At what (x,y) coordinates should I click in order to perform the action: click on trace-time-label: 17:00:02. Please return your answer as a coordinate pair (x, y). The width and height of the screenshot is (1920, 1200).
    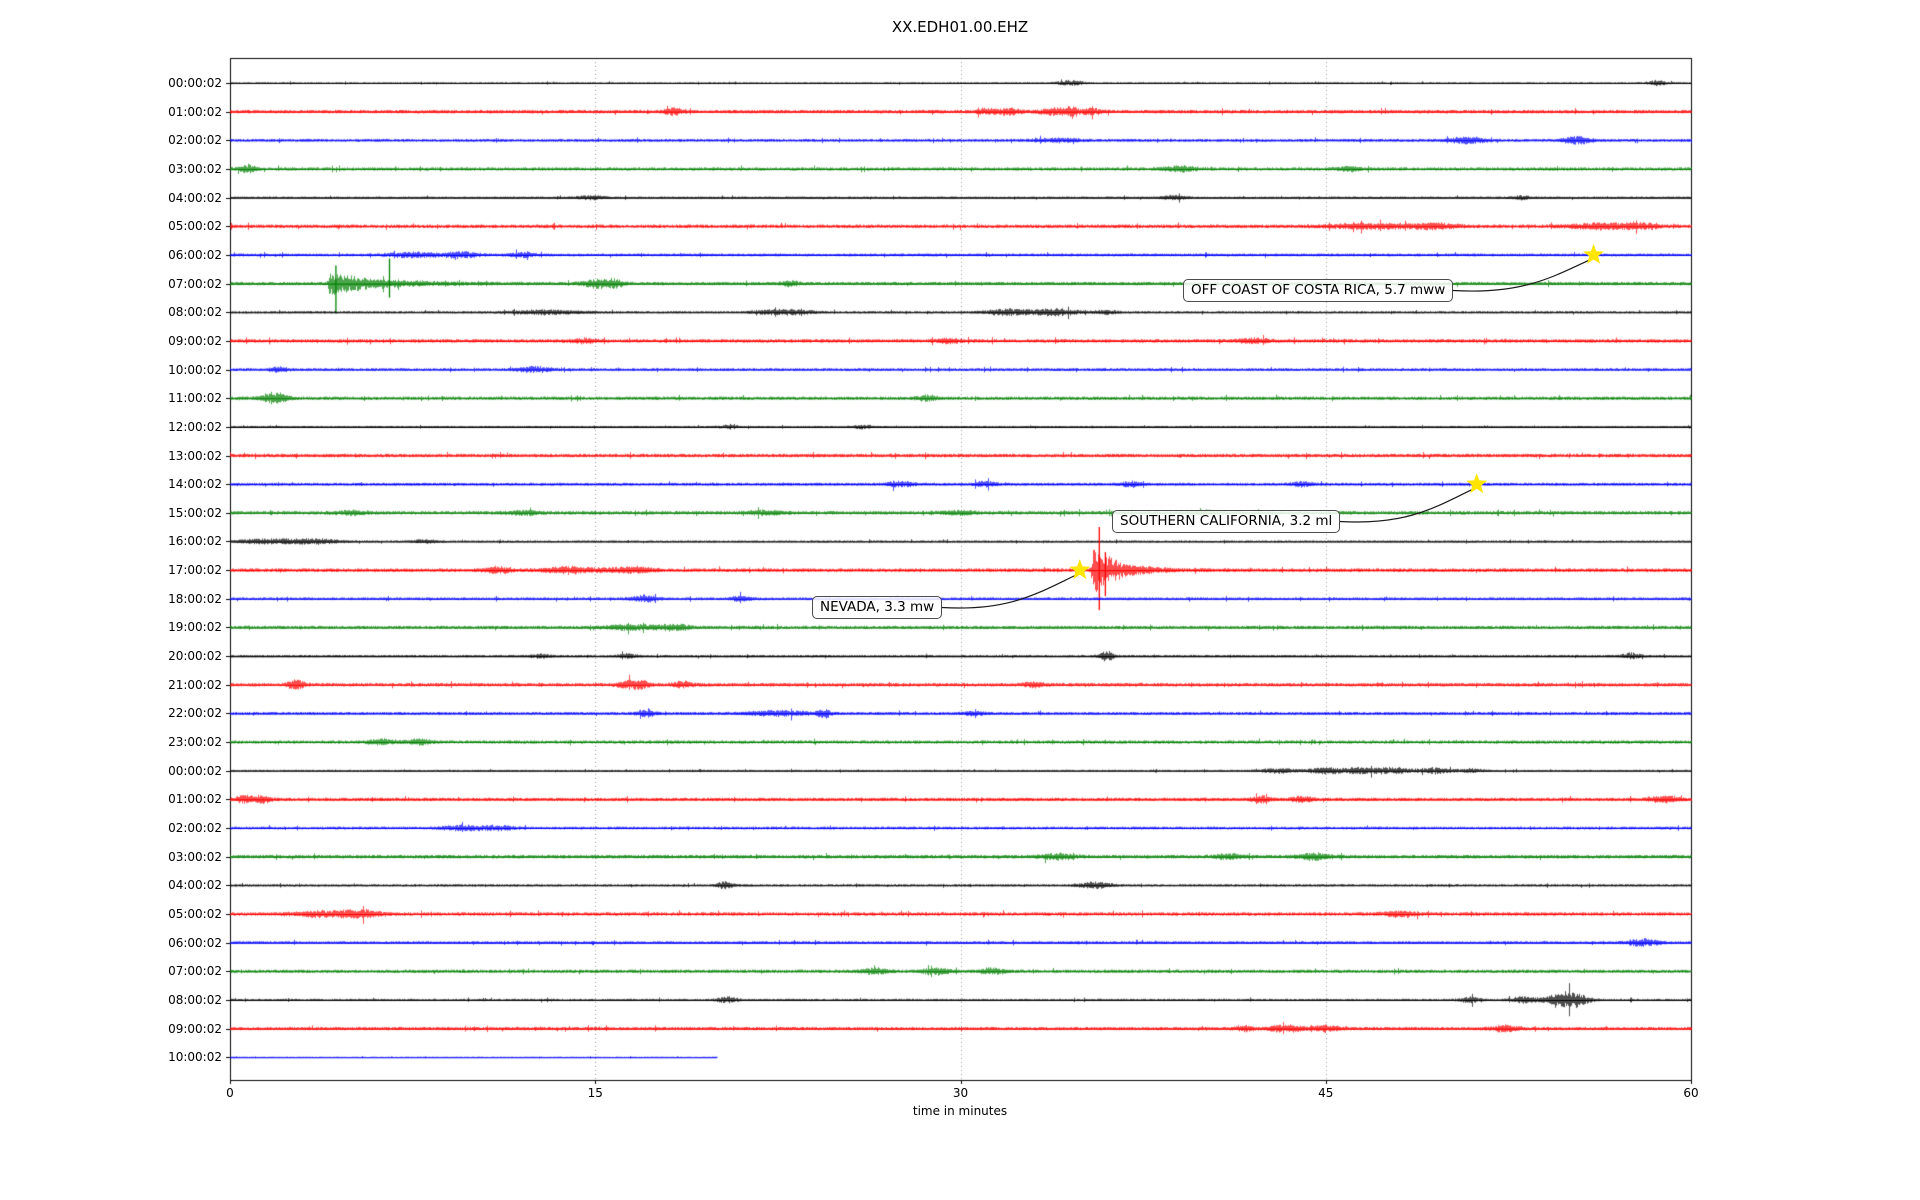
    Looking at the image, I should click on (195, 570).